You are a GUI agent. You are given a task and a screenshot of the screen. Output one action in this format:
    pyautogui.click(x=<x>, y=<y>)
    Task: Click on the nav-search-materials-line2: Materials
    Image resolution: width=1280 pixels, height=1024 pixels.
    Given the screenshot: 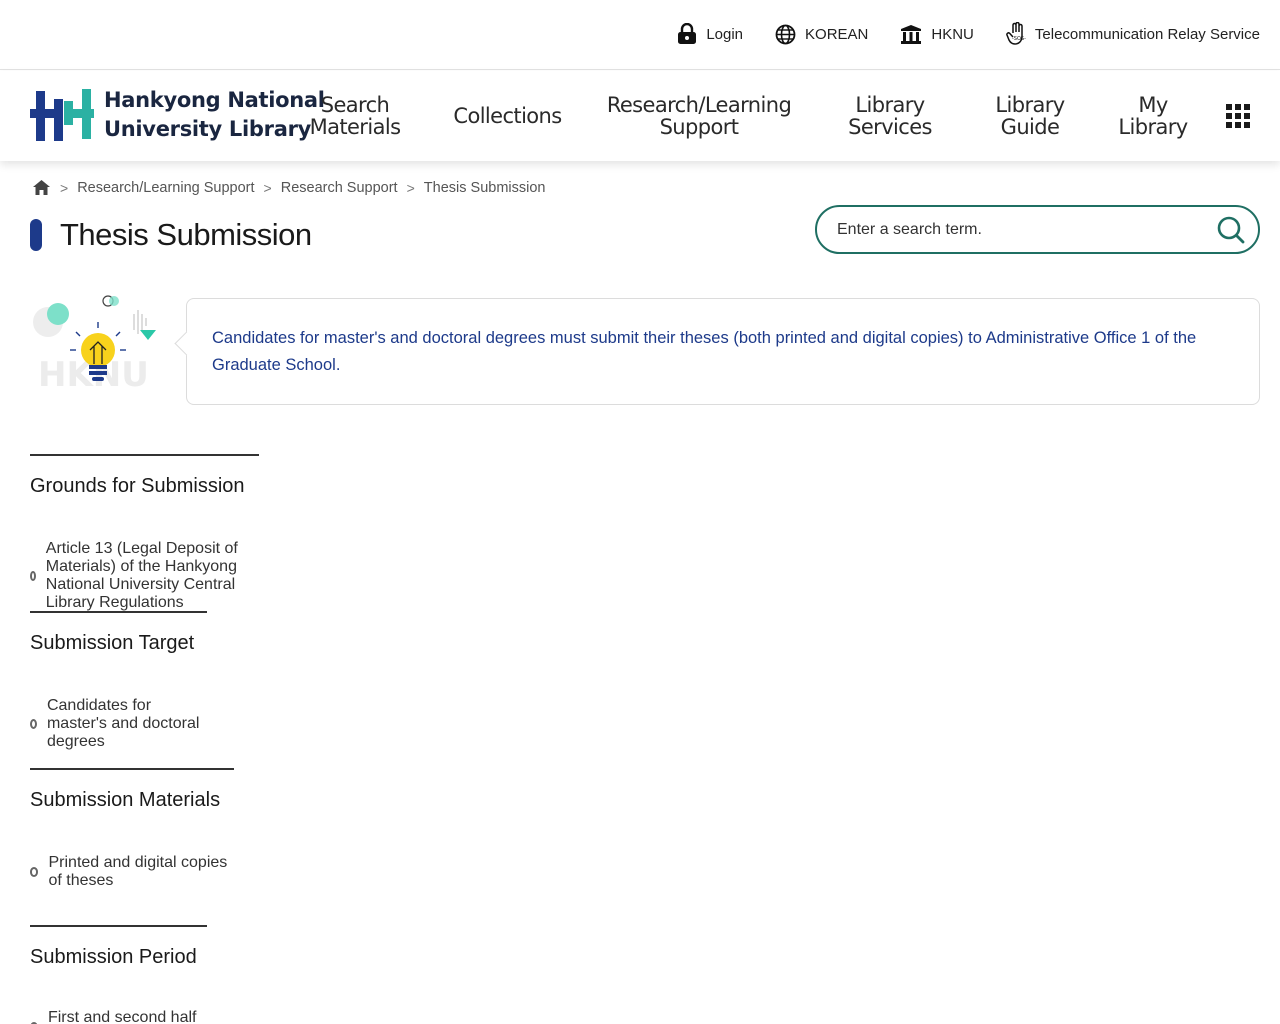 What is the action you would take?
    pyautogui.click(x=355, y=127)
    